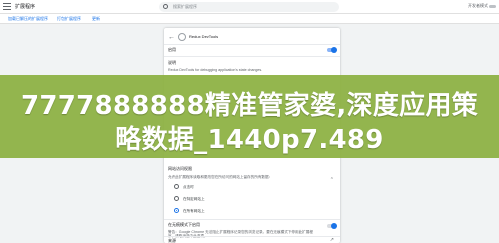  Describe the element at coordinates (478, 5) in the screenshot. I see `dev-mode-label: 开发者模式` at that location.